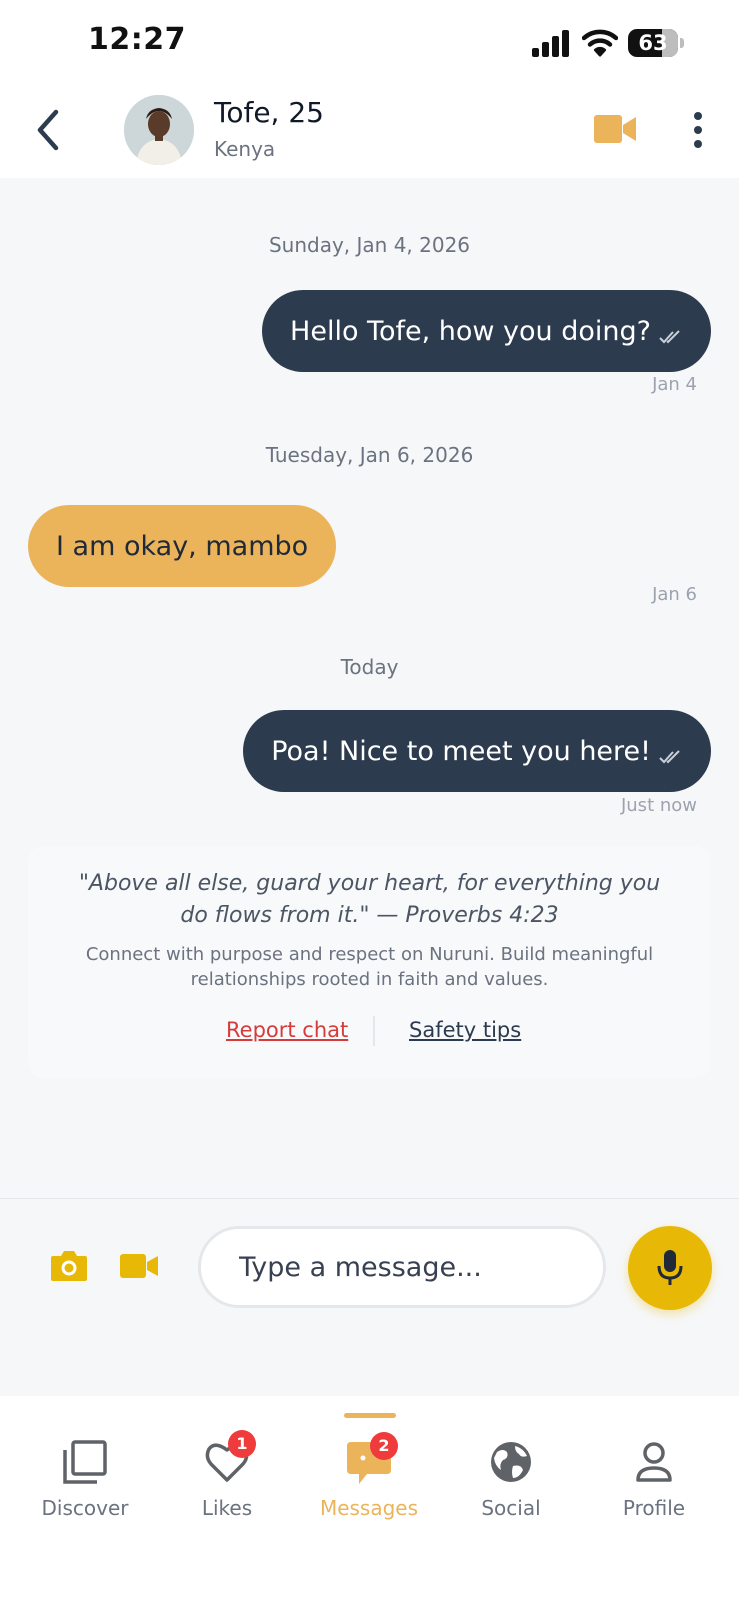  Describe the element at coordinates (511, 1462) in the screenshot. I see `globe-icon` at that location.